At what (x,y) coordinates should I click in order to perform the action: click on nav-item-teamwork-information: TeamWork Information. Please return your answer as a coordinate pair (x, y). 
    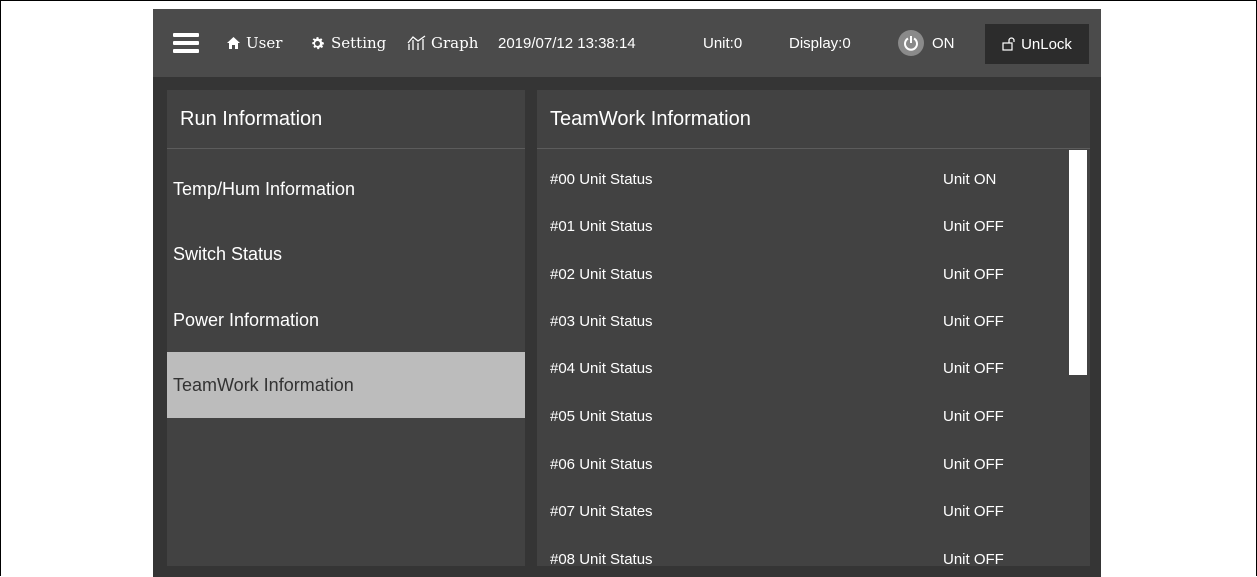
    Looking at the image, I should click on (346, 385).